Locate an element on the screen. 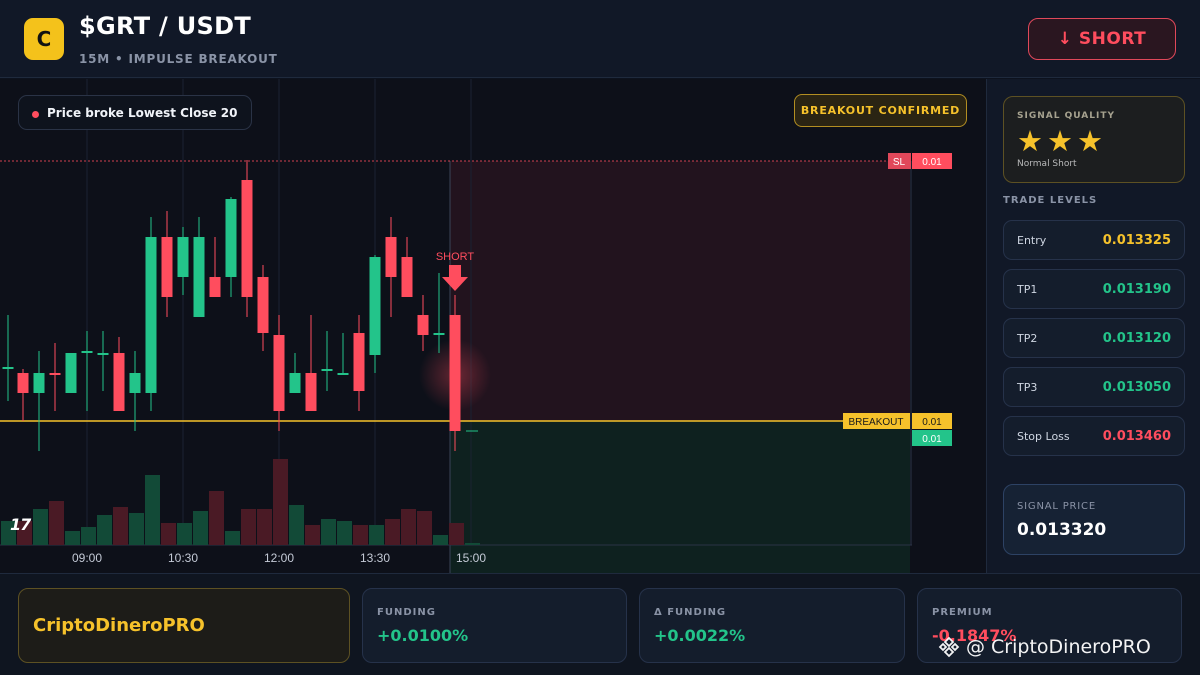 This screenshot has height=675, width=1200. sl-tag: SL is located at coordinates (899, 162).